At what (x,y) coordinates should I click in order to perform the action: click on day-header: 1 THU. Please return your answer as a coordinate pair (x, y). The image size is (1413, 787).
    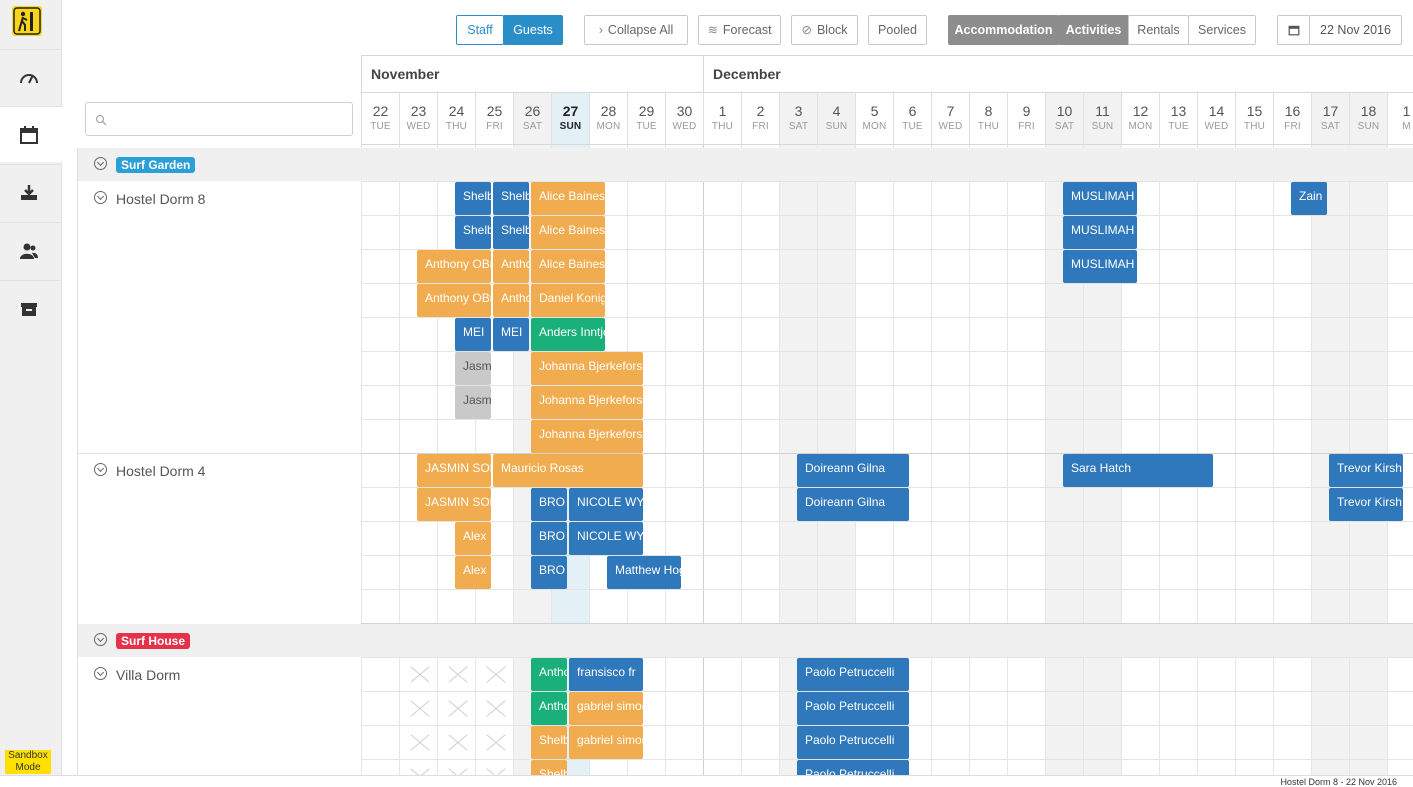
    Looking at the image, I should click on (722, 119).